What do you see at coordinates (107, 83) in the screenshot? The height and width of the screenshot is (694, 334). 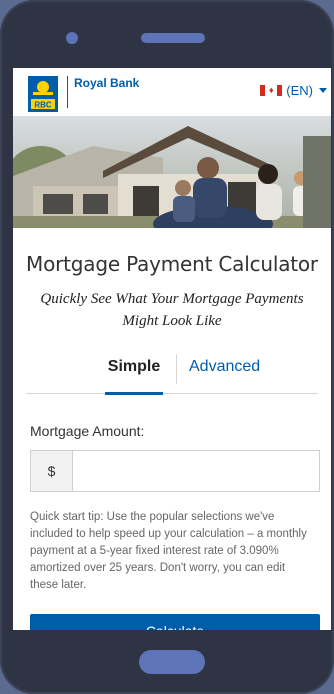 I see `brand-name: Royal Bank` at bounding box center [107, 83].